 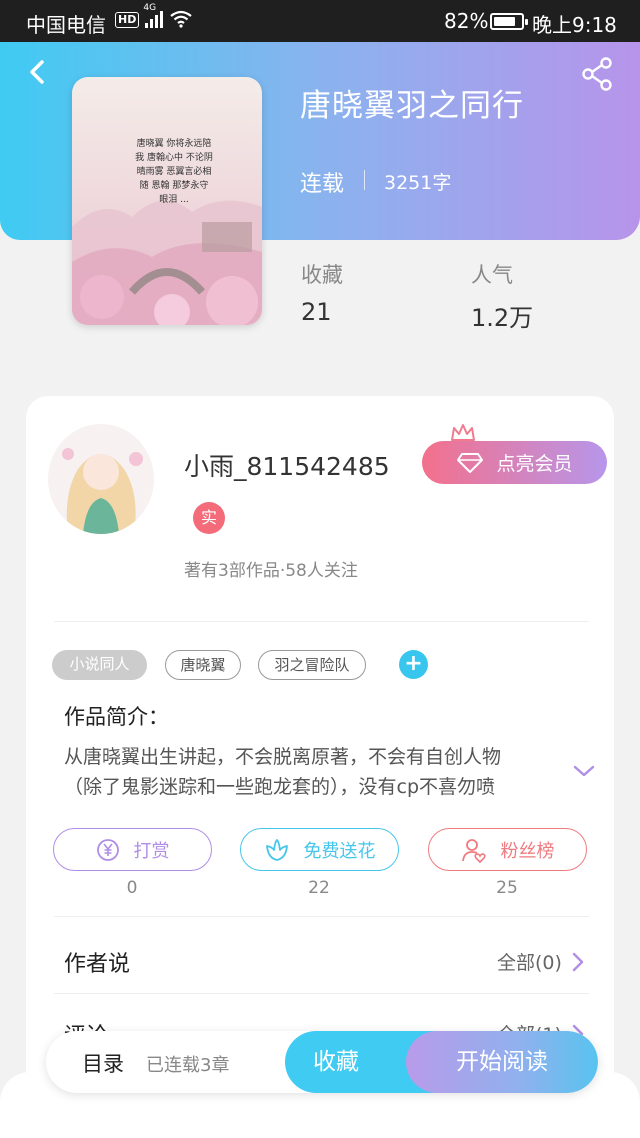 What do you see at coordinates (412, 106) in the screenshot?
I see `book-title: 唐晓翼羽之同行` at bounding box center [412, 106].